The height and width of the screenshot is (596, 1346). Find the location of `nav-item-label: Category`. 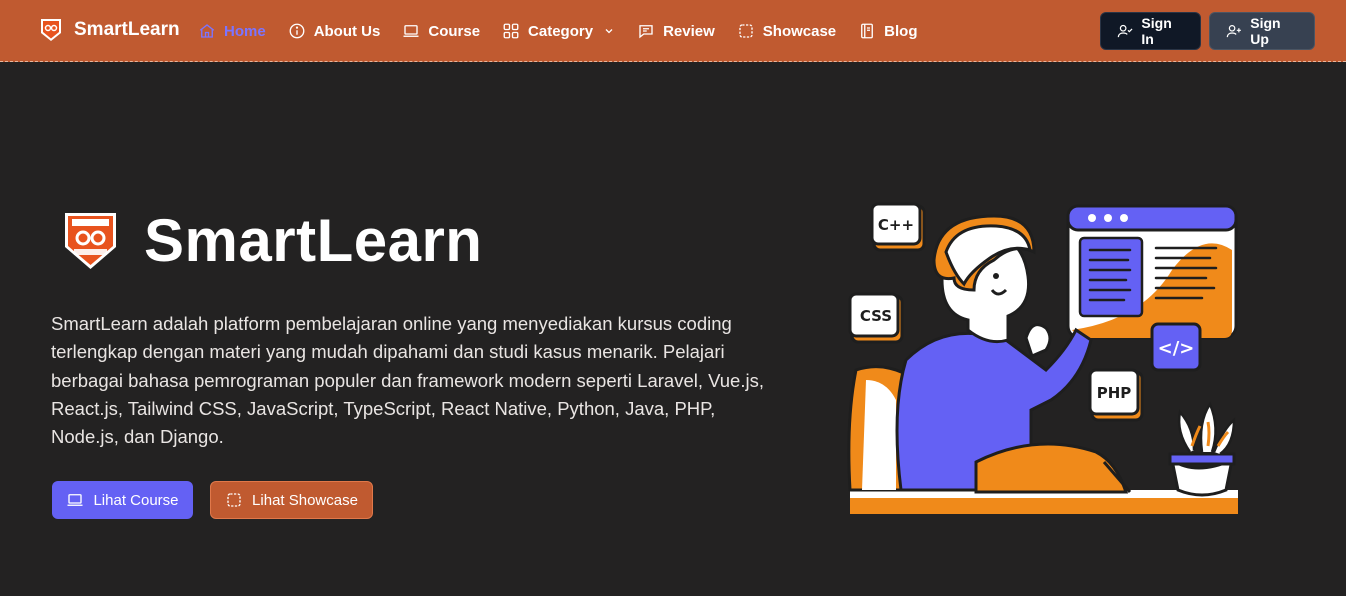

nav-item-label: Category is located at coordinates (561, 31).